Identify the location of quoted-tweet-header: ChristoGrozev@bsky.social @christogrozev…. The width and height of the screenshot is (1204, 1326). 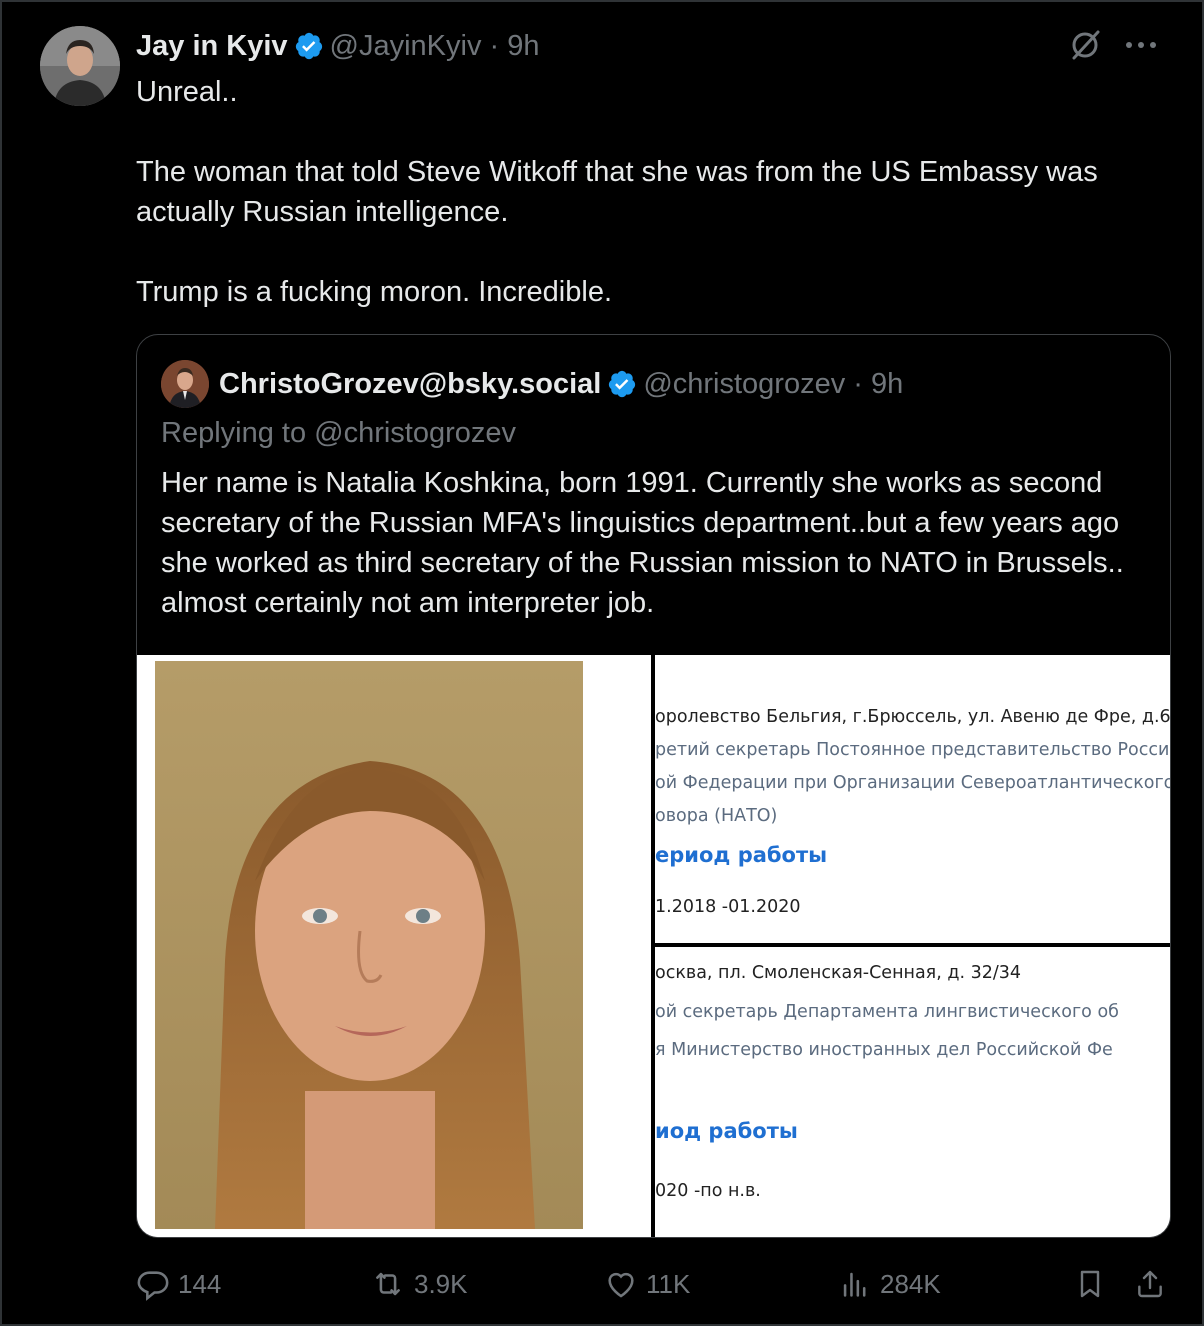
(532, 384).